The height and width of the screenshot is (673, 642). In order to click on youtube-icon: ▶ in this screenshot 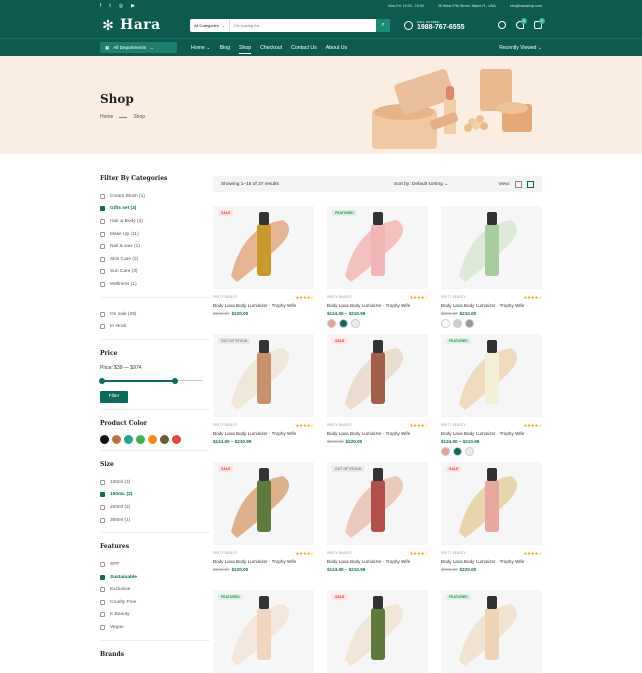, I will do `click(133, 6)`.